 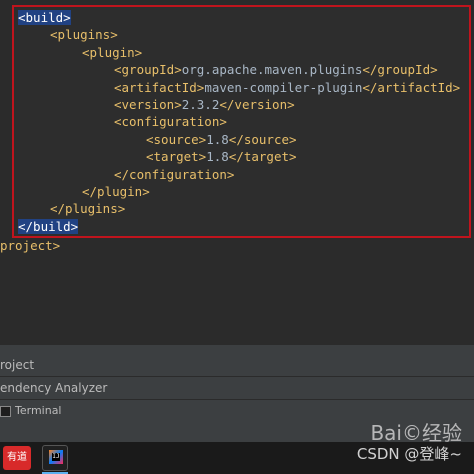 What do you see at coordinates (159, 87) in the screenshot?
I see `open-tag: <artifactId>` at bounding box center [159, 87].